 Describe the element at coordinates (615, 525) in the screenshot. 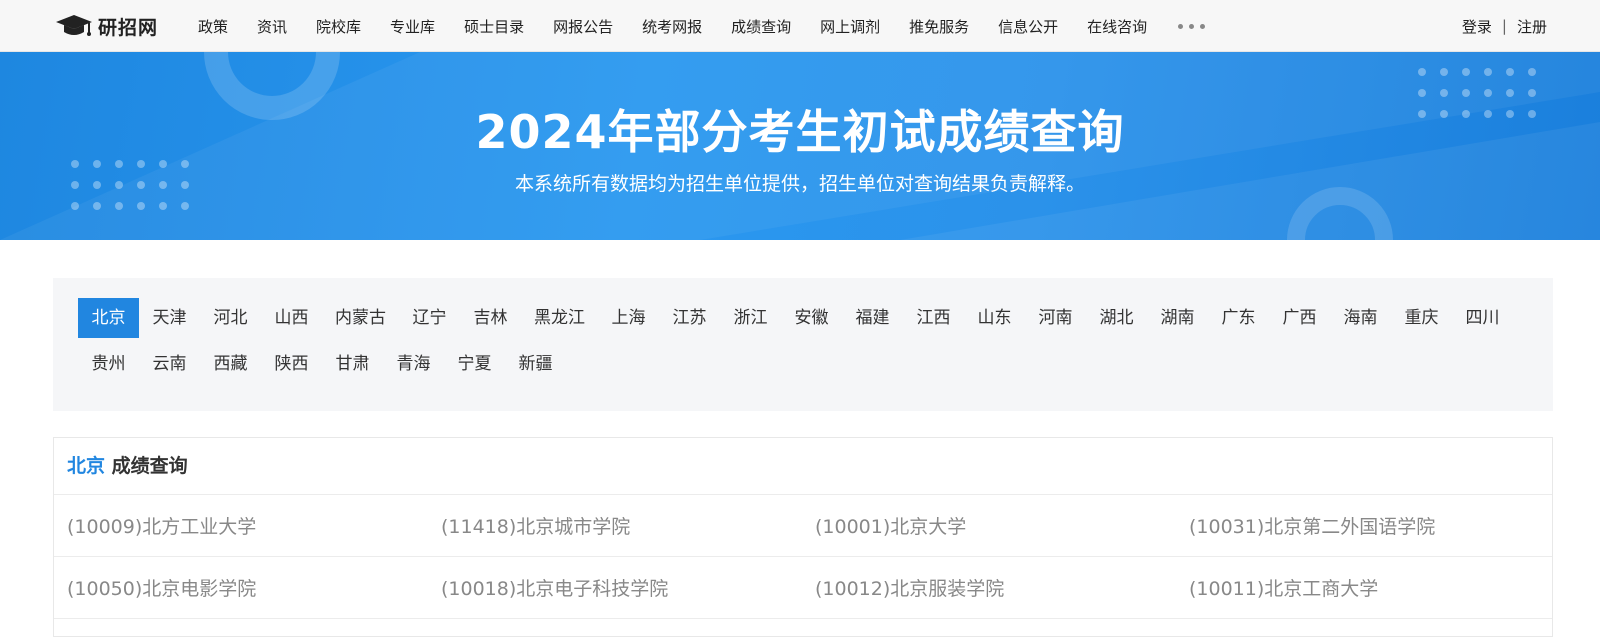

I see `school-link: (11418)北京城市学院` at that location.